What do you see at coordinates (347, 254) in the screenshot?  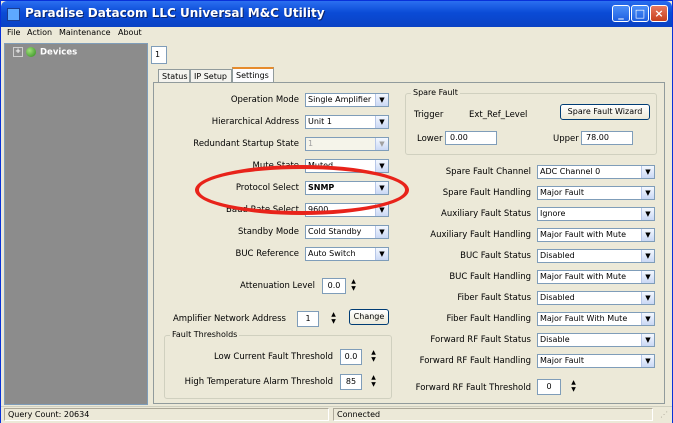 I see `buc-reference-select: Auto Switch ▼` at bounding box center [347, 254].